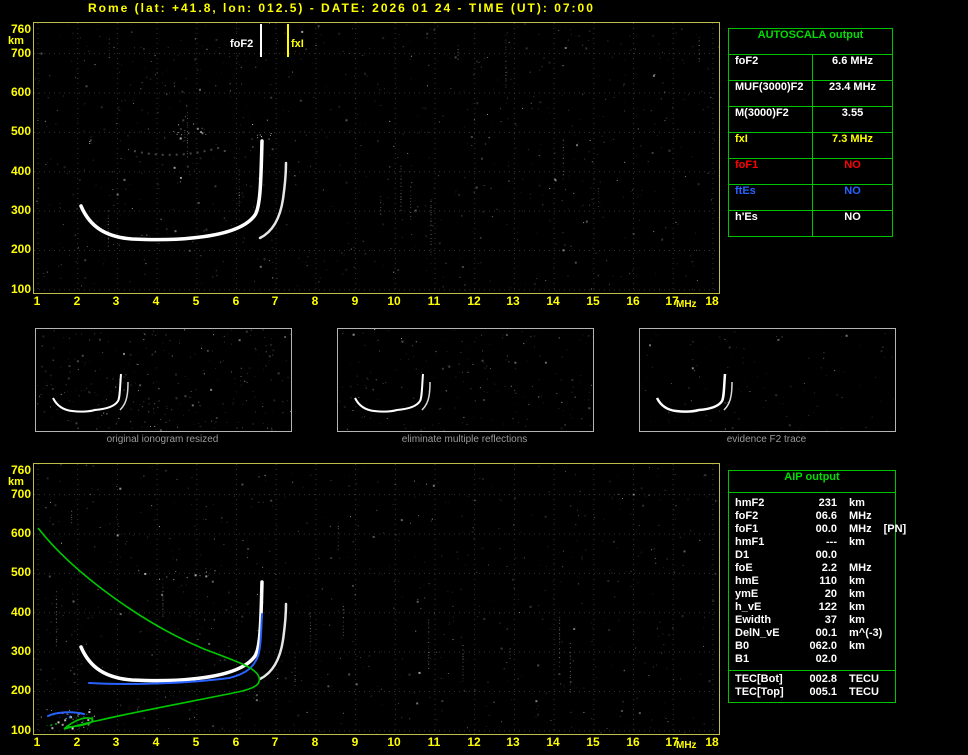  I want to click on table-row: fxI 7.3 MHz, so click(810, 145).